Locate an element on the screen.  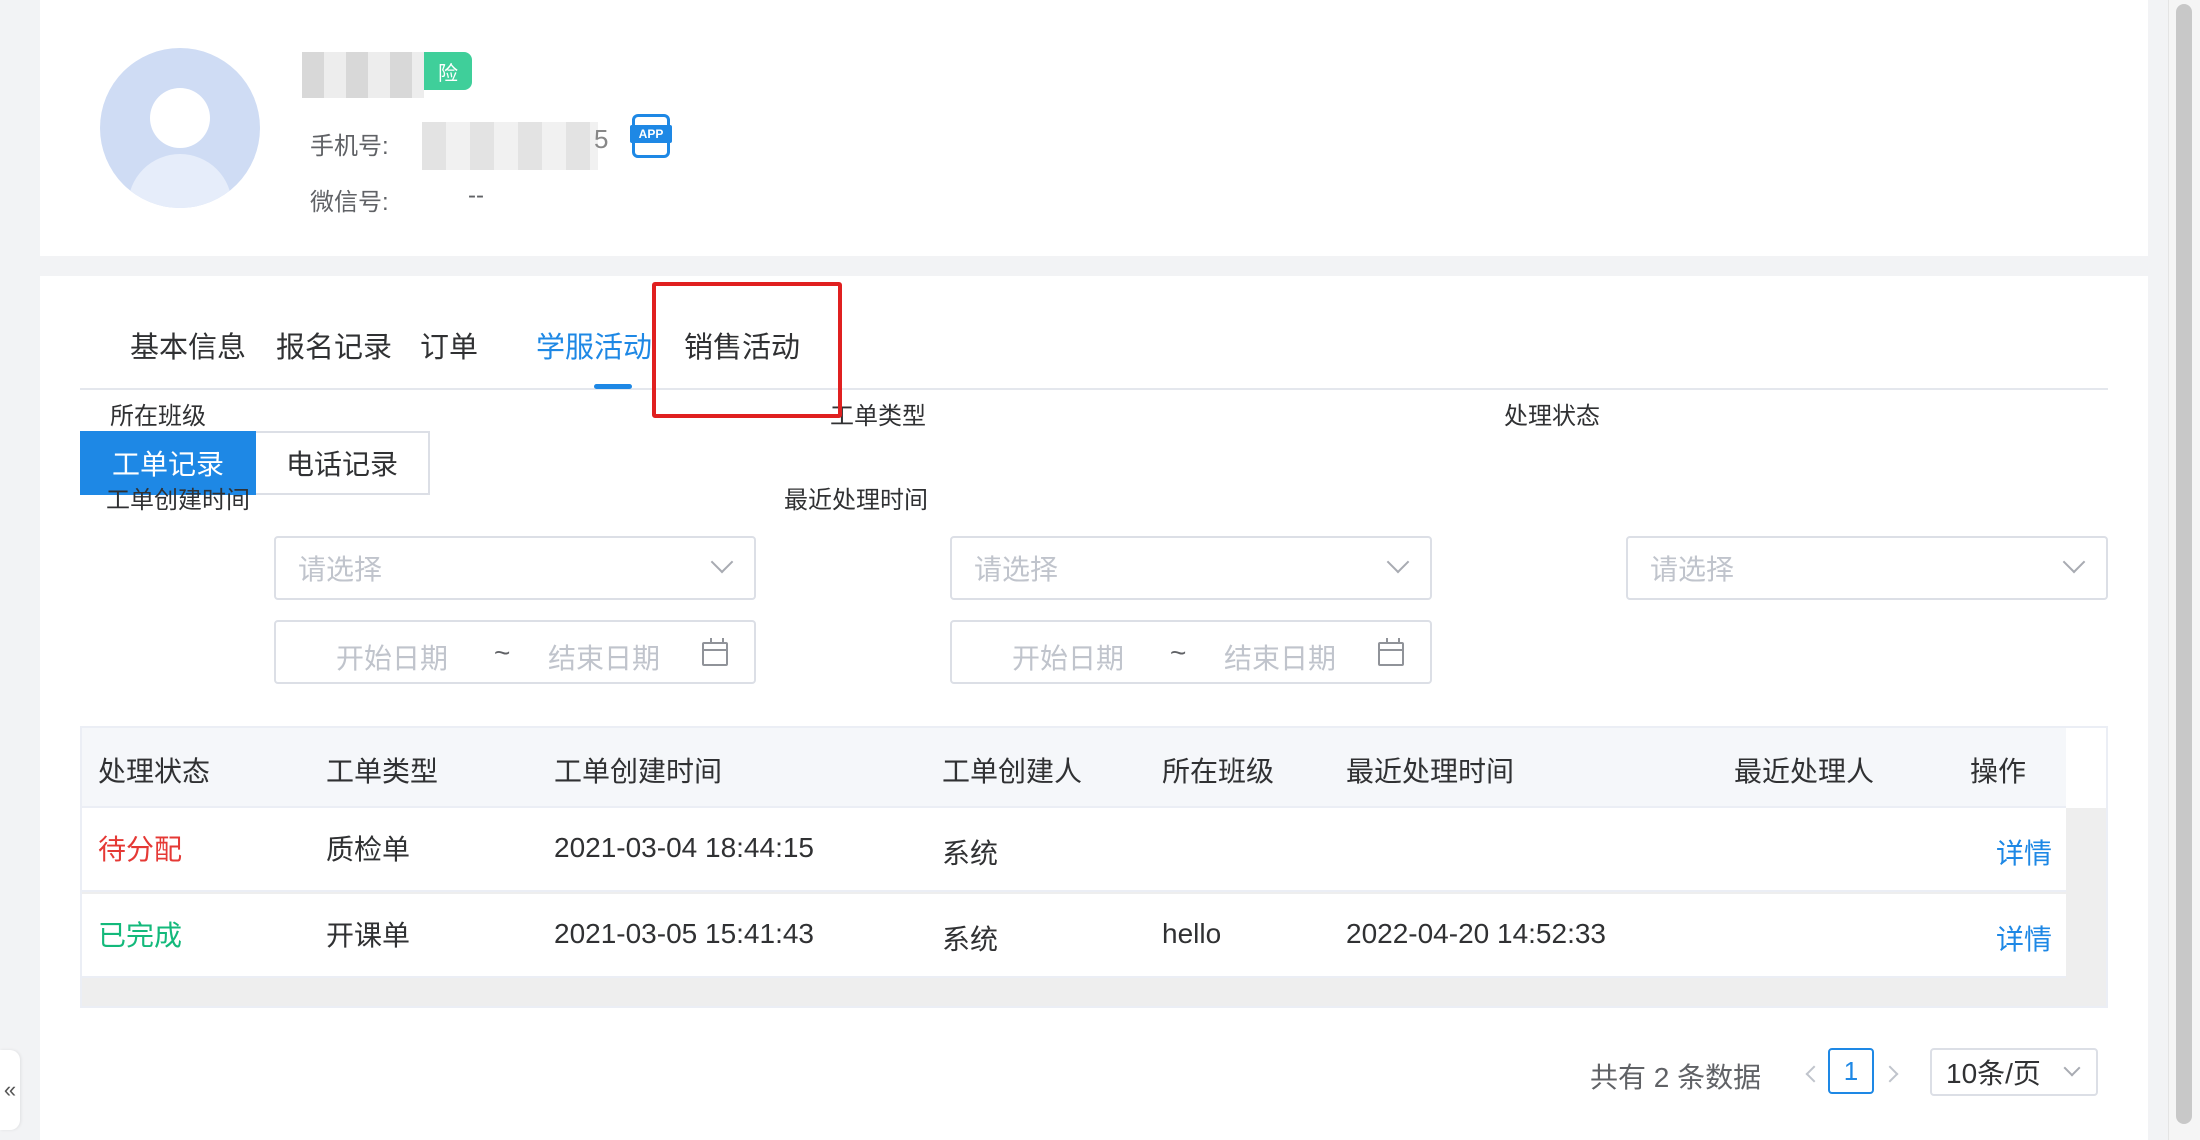
row-status: 已完成 is located at coordinates (140, 935).